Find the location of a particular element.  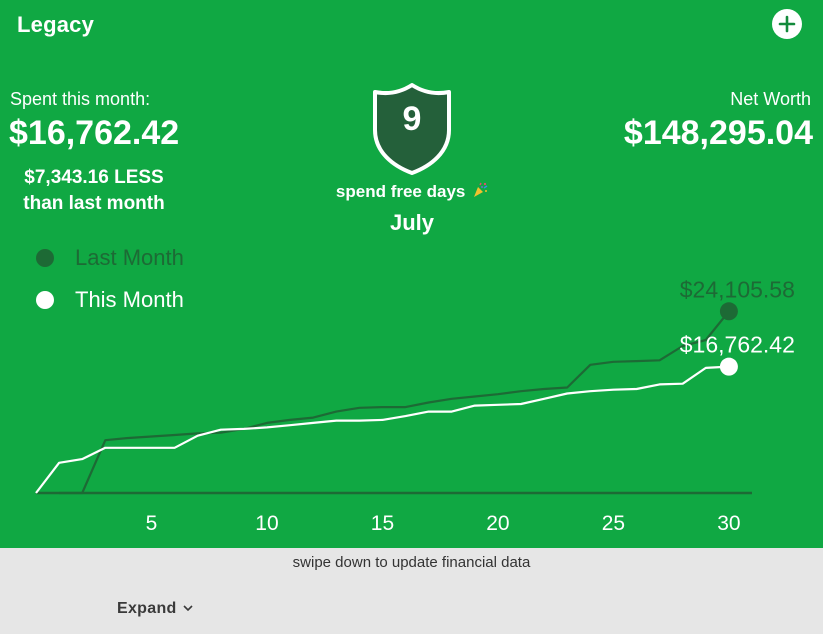

expand-button: Expand is located at coordinates (155, 609).